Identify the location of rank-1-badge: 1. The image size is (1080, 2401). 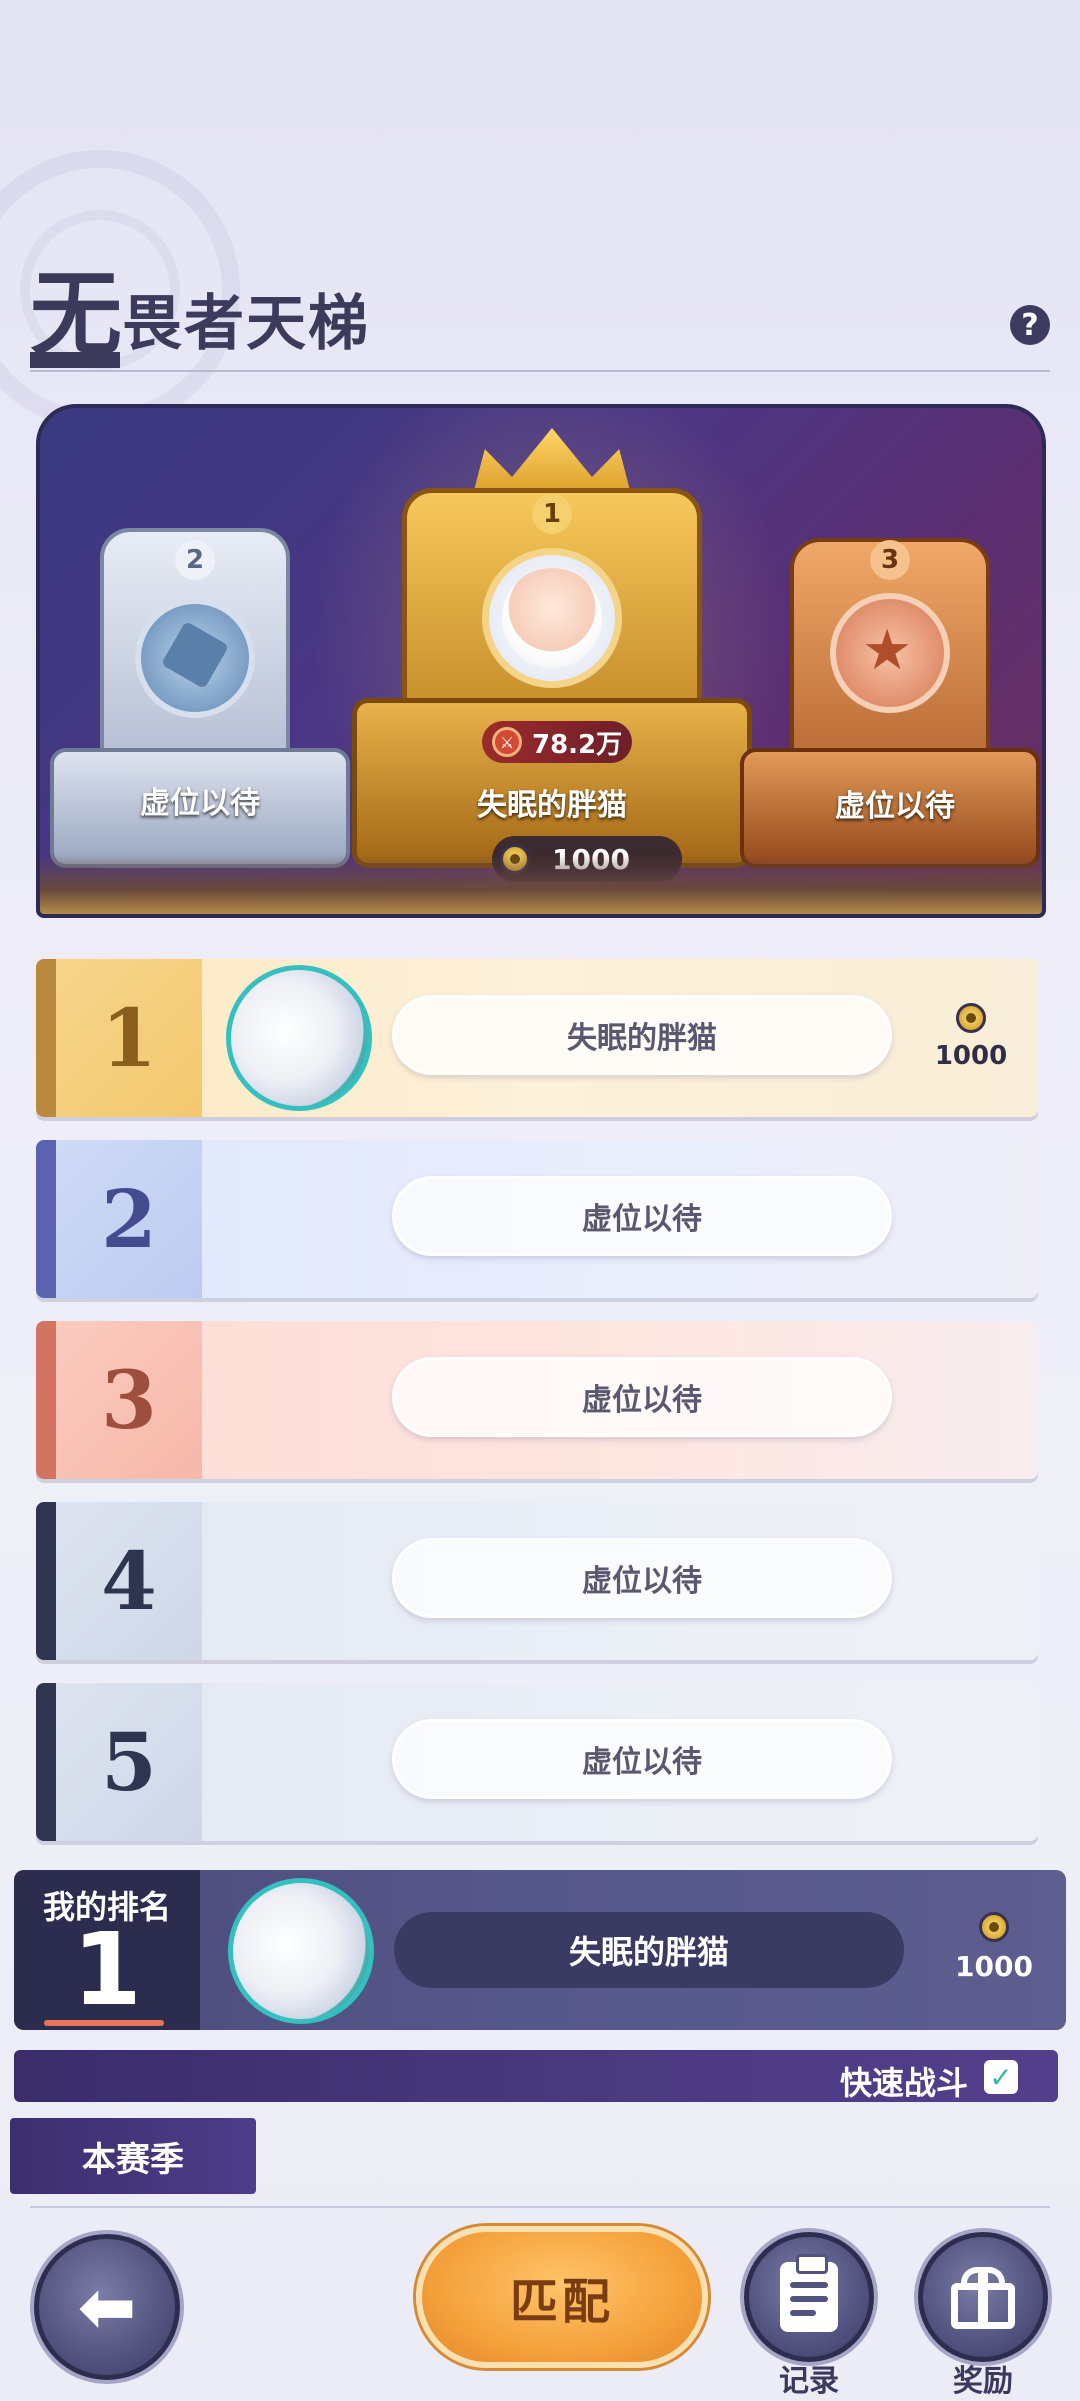
(552, 514).